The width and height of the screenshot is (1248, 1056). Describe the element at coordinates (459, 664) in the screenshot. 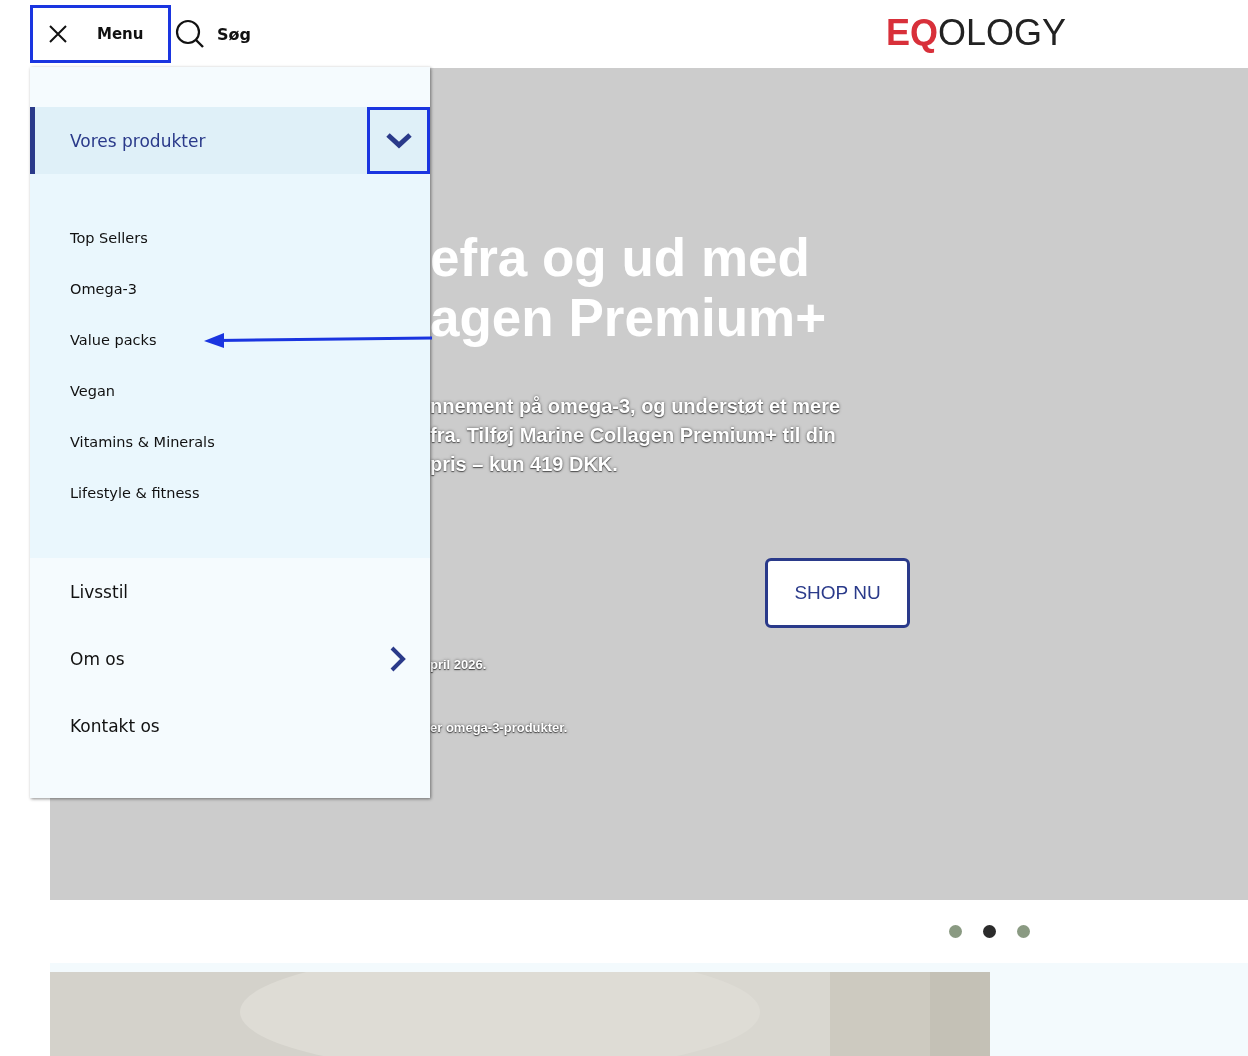

I see `hero-note: pril 2026.` at that location.